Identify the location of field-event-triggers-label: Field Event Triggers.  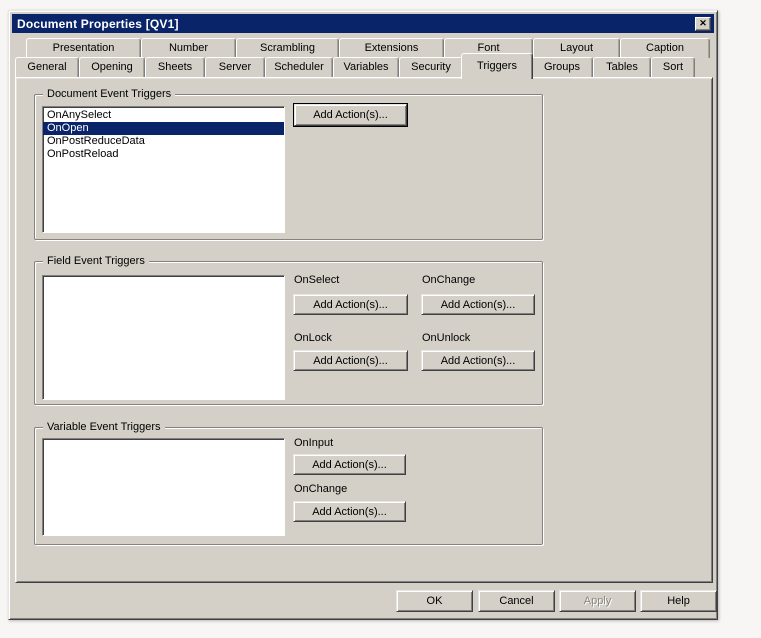
(96, 261).